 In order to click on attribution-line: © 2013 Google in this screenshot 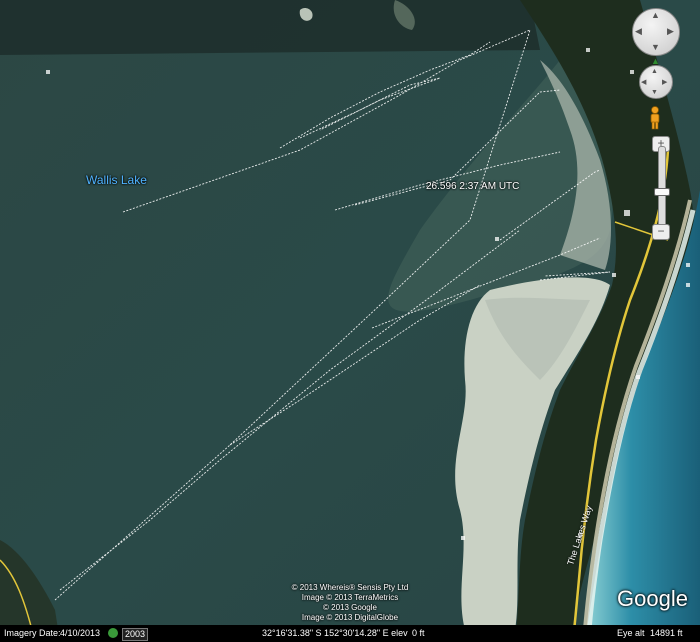, I will do `click(350, 607)`.